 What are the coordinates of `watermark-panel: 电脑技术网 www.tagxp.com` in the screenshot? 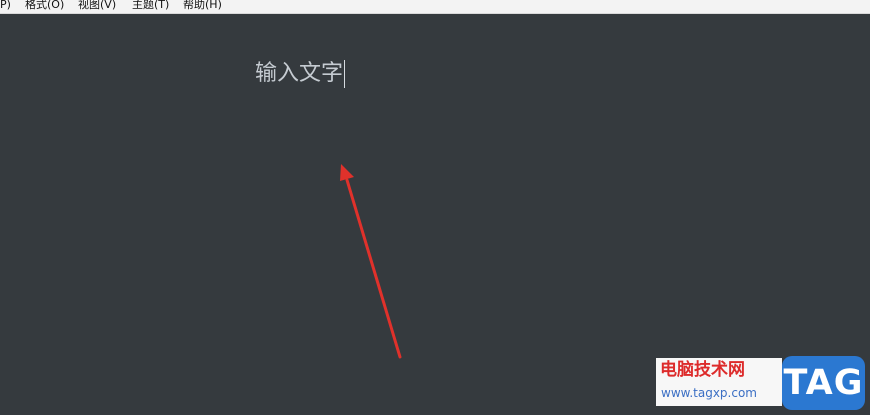 It's located at (719, 382).